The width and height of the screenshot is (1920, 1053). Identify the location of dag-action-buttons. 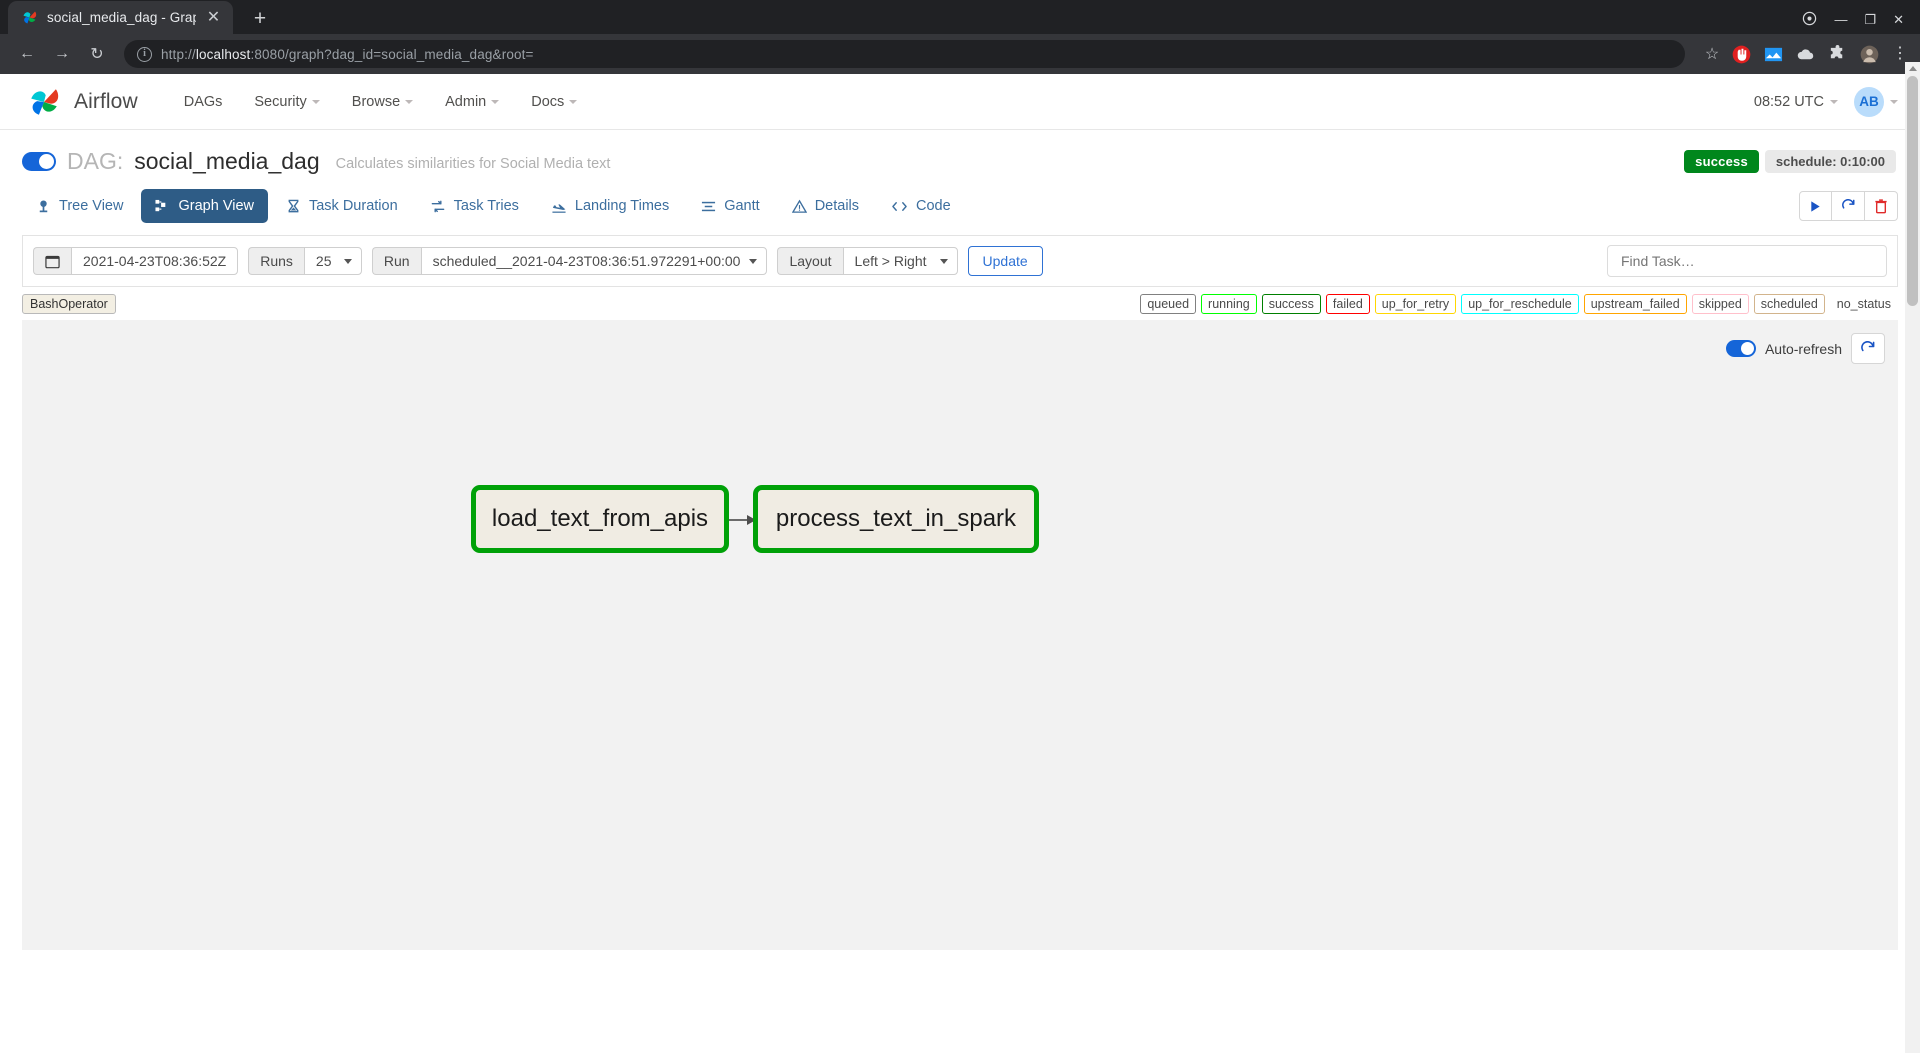
(1848, 206).